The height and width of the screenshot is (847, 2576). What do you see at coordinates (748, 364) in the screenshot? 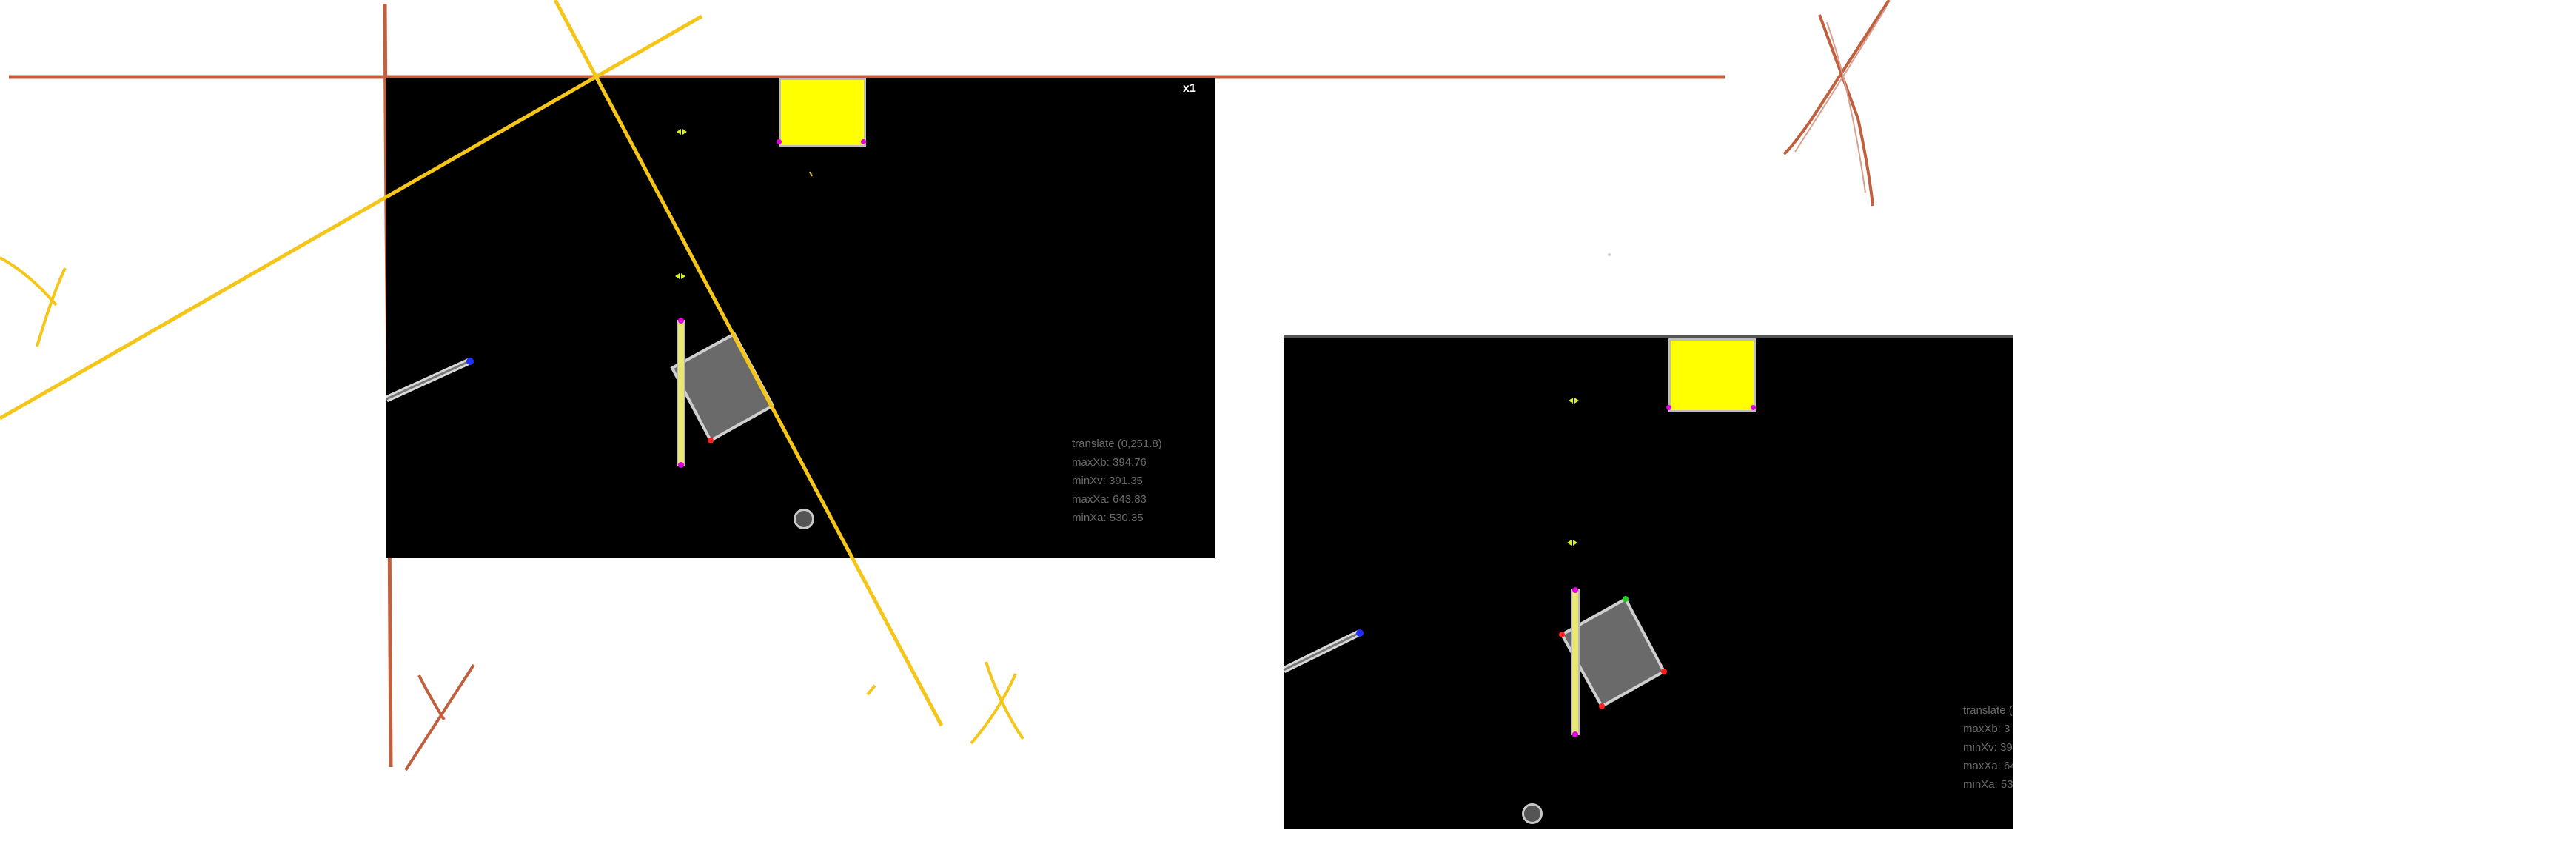
I see `yellow-diagonal-line` at bounding box center [748, 364].